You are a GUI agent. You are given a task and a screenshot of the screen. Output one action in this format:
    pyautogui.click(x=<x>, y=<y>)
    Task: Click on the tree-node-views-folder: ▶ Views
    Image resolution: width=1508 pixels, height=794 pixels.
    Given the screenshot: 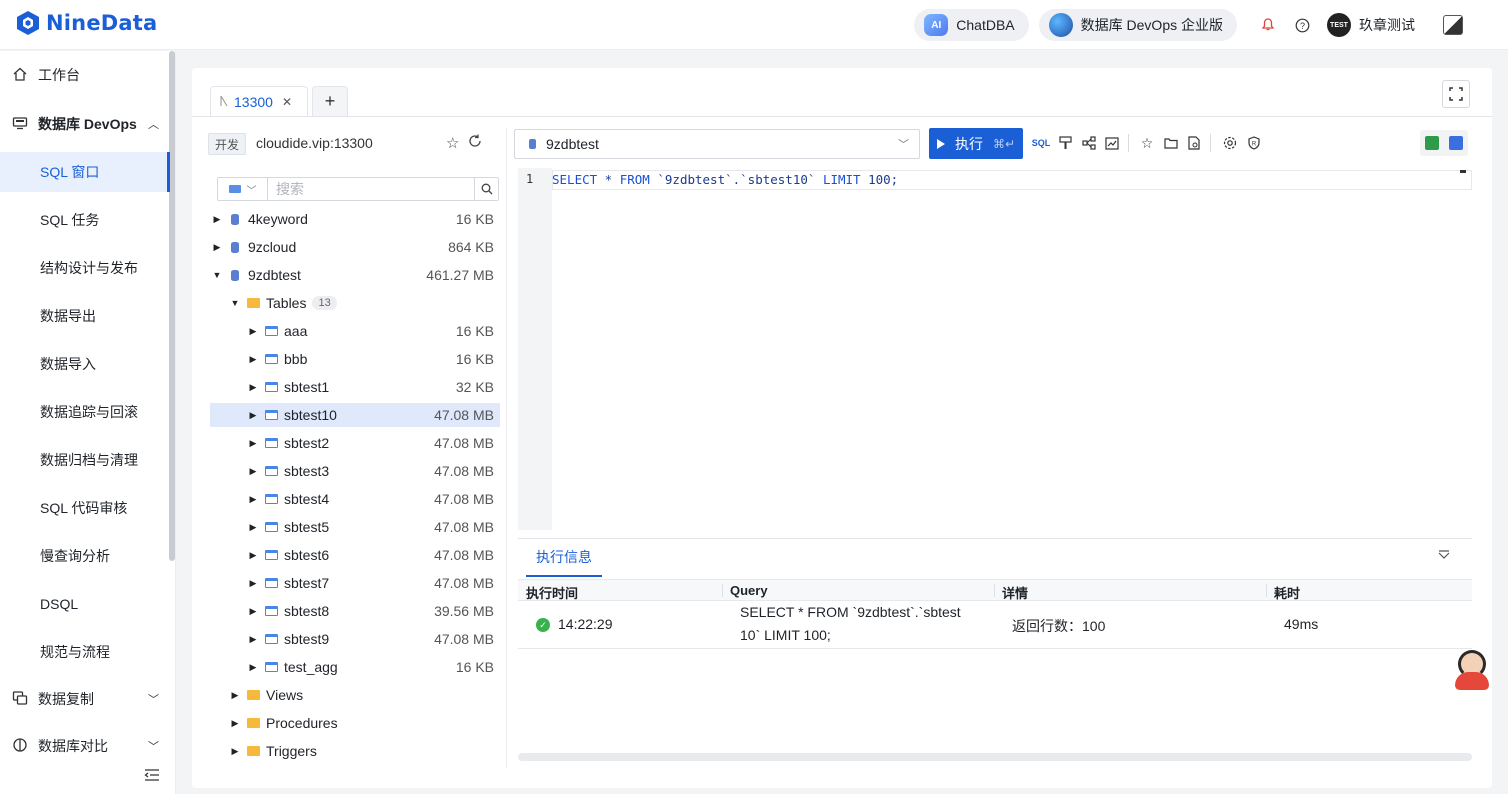 What is the action you would take?
    pyautogui.click(x=355, y=695)
    